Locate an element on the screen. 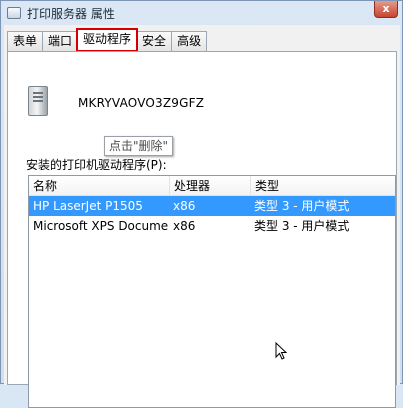 The width and height of the screenshot is (403, 408). close-button: x is located at coordinates (386, 9).